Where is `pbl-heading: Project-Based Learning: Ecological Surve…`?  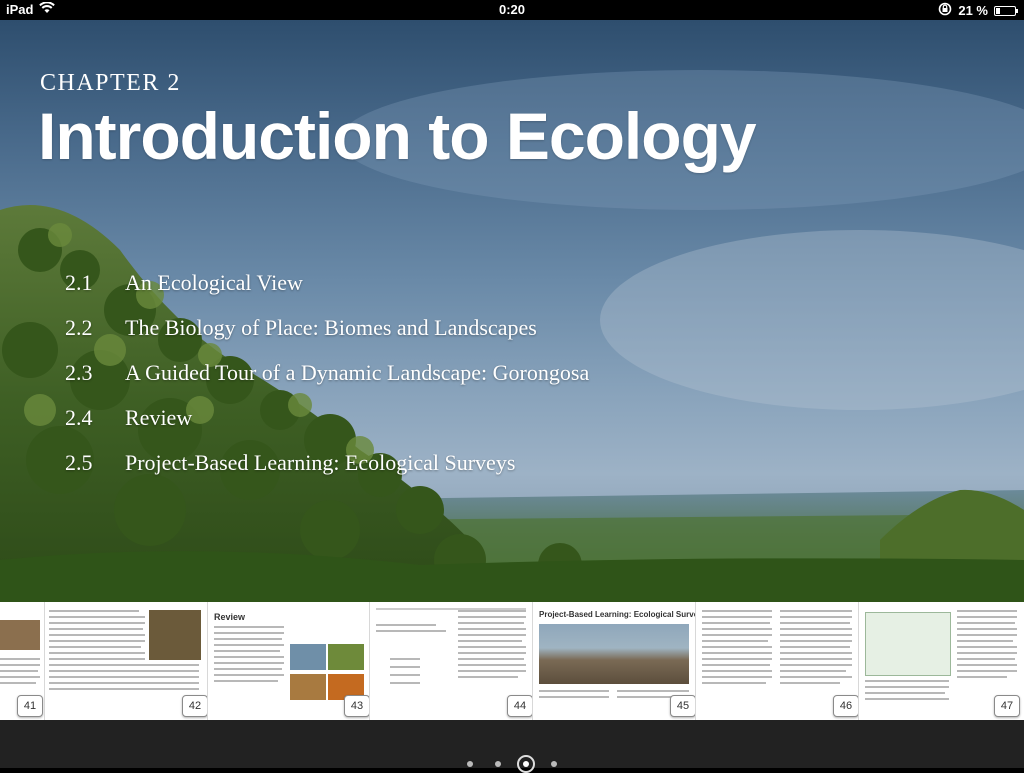 pbl-heading: Project-Based Learning: Ecological Surve… is located at coordinates (617, 614).